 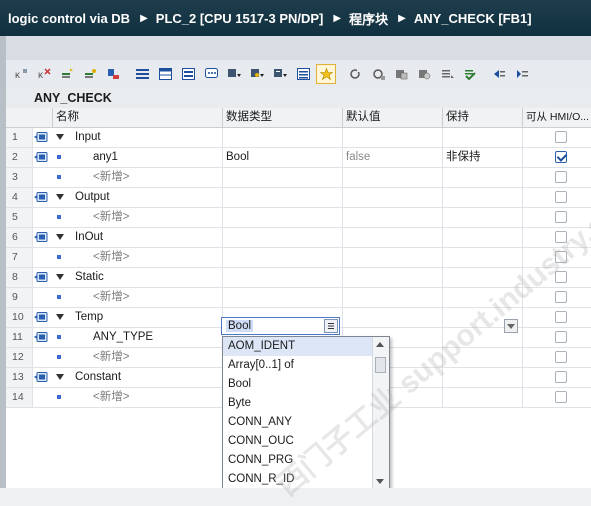 I want to click on table-row: 1 Input, so click(x=298, y=138).